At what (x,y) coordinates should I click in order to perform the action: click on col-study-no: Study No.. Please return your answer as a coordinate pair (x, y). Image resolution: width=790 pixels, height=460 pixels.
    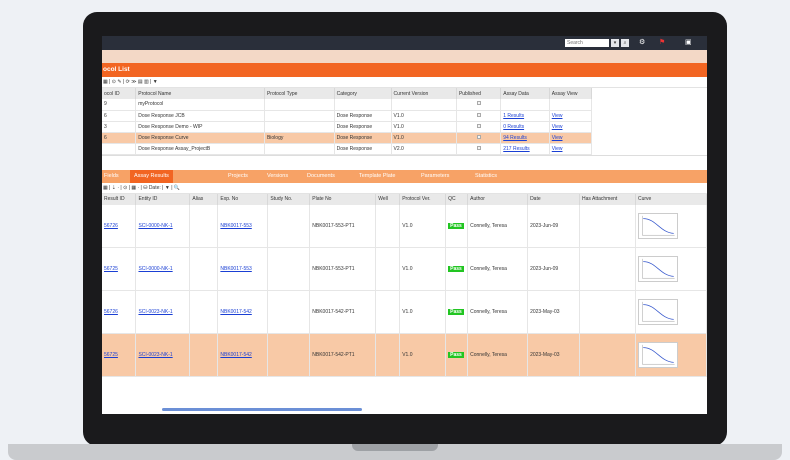
    Looking at the image, I should click on (289, 199).